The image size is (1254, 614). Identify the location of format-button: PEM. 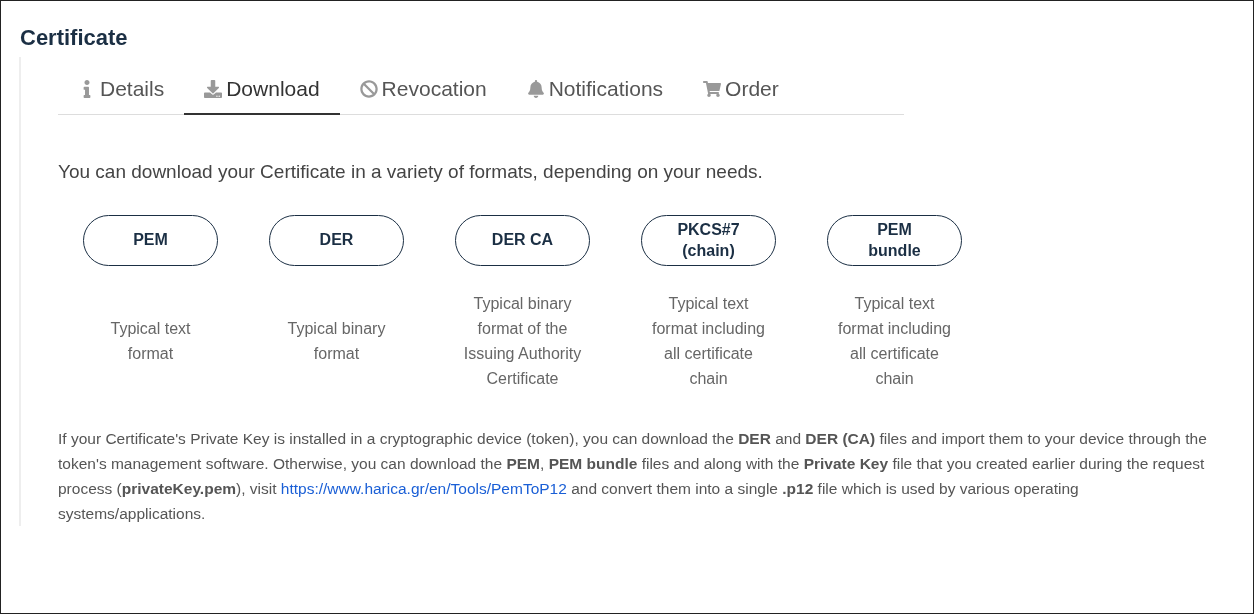
(150, 240).